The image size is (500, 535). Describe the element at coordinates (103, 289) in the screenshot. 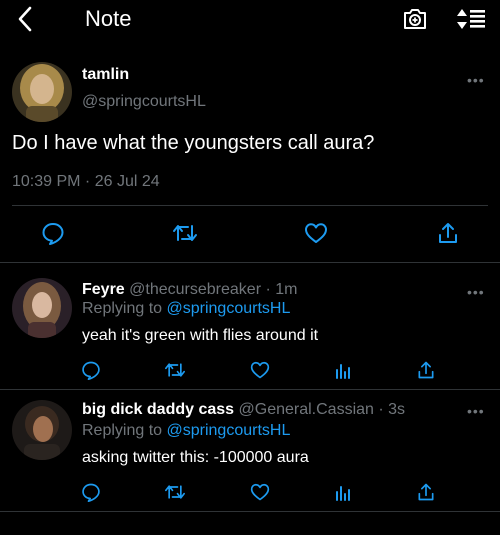

I see `reply-author-name: Feyre` at that location.